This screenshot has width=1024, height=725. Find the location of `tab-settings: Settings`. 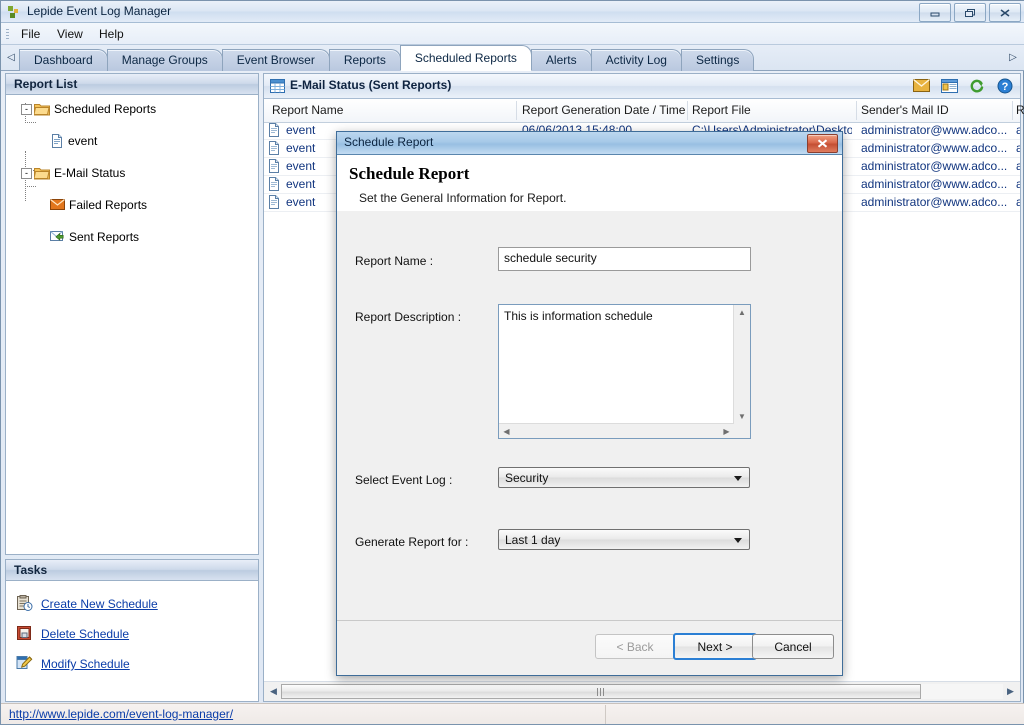

tab-settings: Settings is located at coordinates (717, 60).